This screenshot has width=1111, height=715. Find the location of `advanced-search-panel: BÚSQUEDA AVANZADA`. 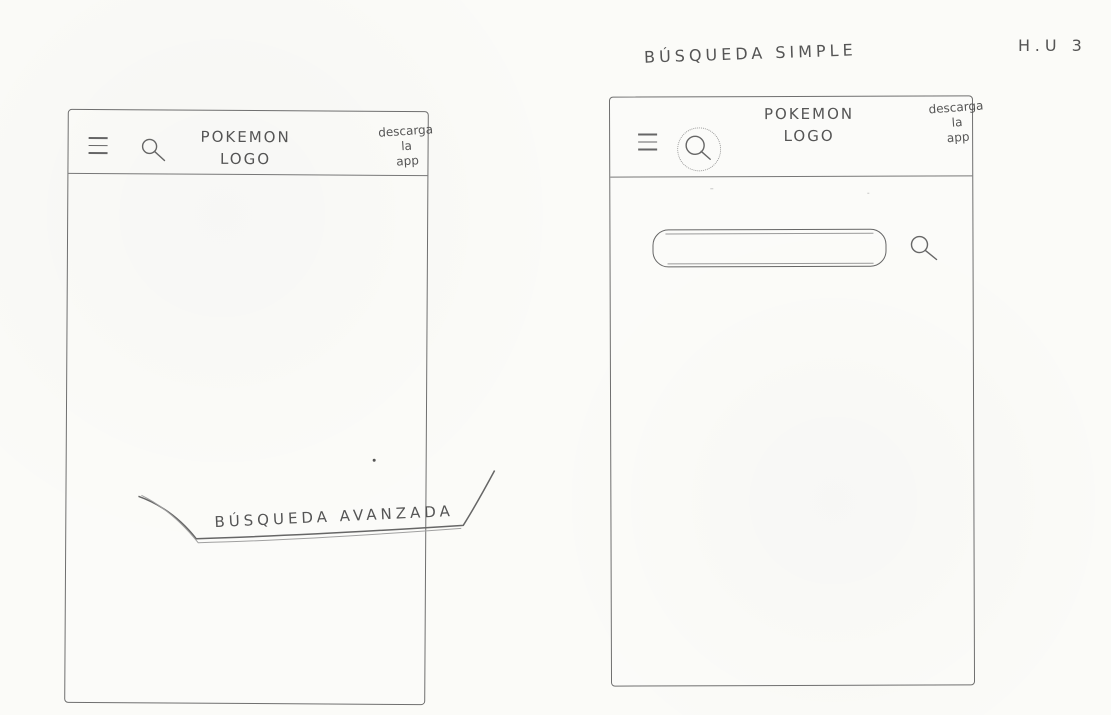

advanced-search-panel: BÚSQUEDA AVANZADA is located at coordinates (317, 509).